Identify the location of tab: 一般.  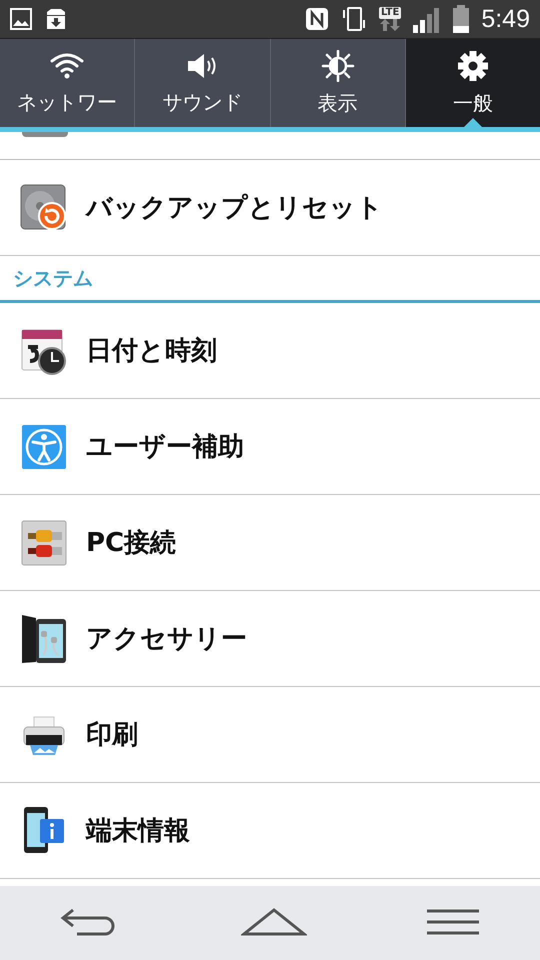
(473, 83).